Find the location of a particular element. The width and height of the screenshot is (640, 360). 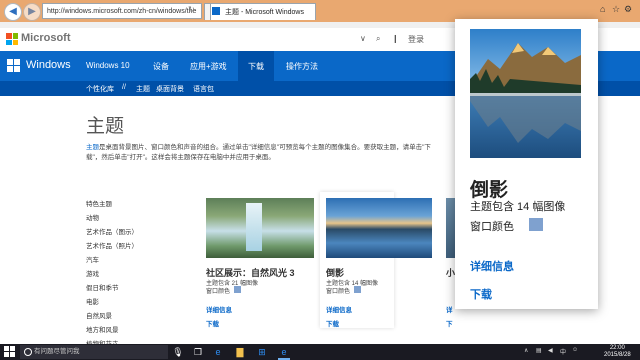

tray-volume-icon: ◀ is located at coordinates (550, 350).